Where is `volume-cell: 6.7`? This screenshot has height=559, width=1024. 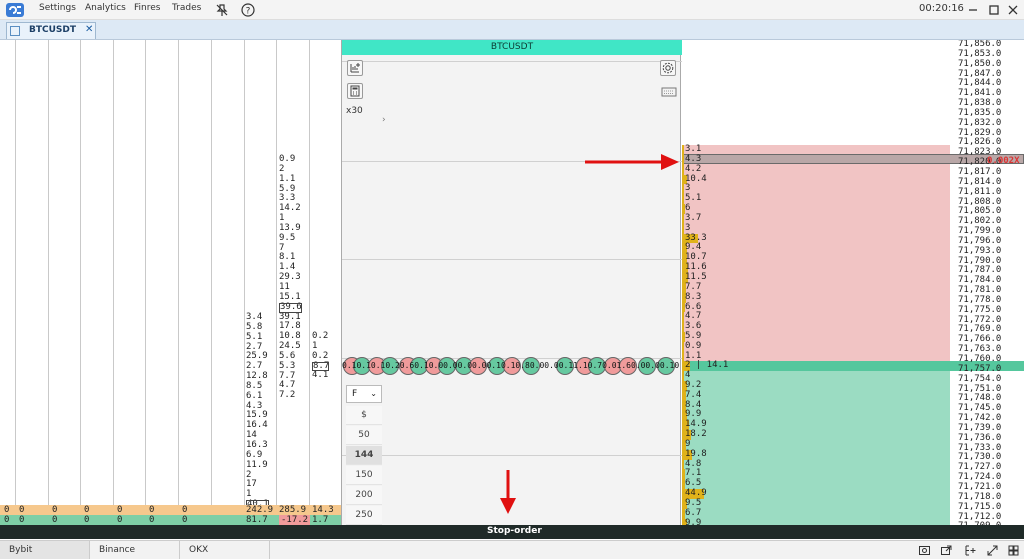
volume-cell: 6.7 is located at coordinates (816, 513).